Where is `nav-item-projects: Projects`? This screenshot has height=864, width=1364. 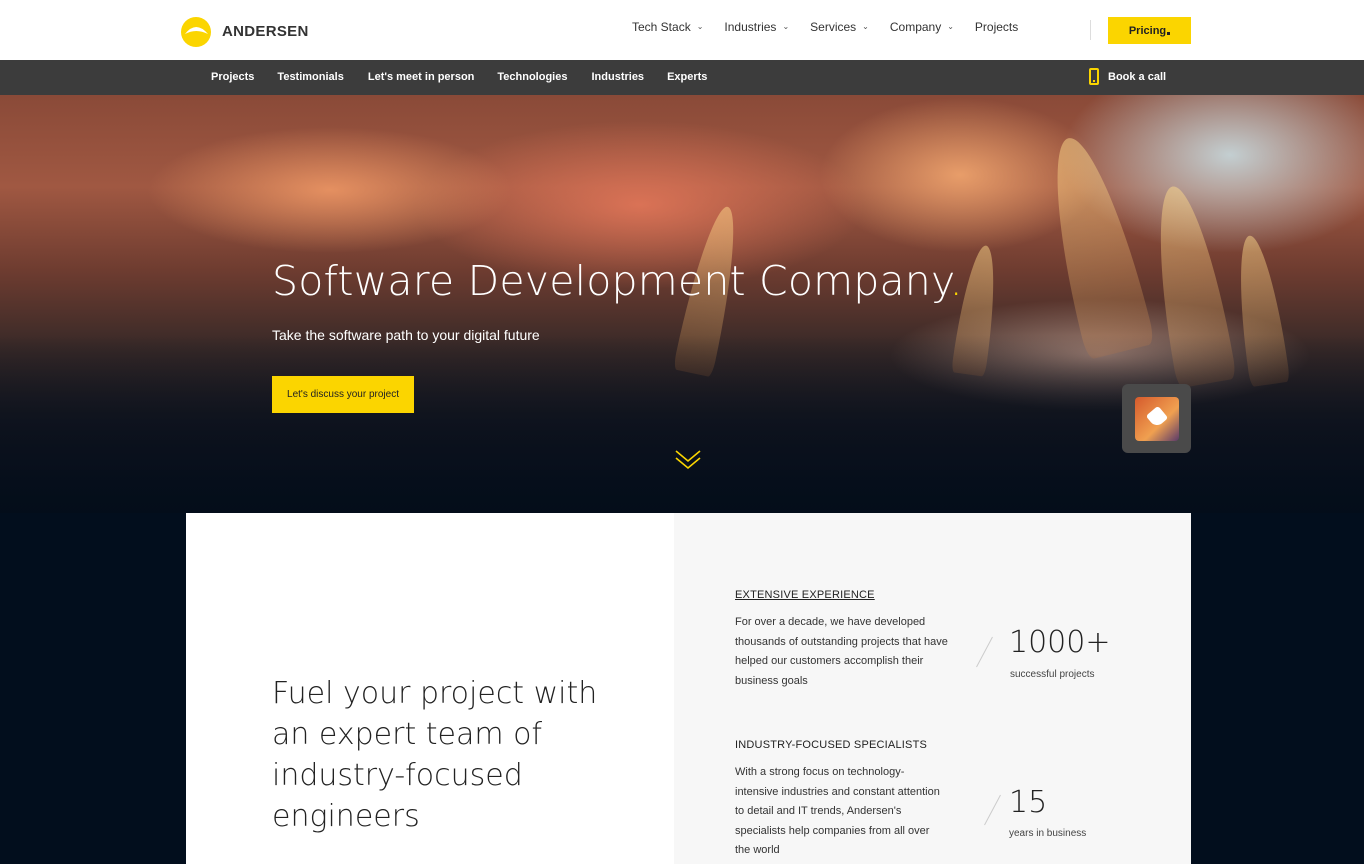 nav-item-projects: Projects is located at coordinates (996, 27).